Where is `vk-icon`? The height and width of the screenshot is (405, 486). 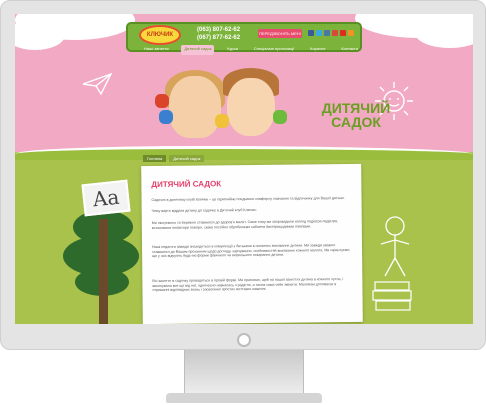
vk-icon is located at coordinates (327, 33).